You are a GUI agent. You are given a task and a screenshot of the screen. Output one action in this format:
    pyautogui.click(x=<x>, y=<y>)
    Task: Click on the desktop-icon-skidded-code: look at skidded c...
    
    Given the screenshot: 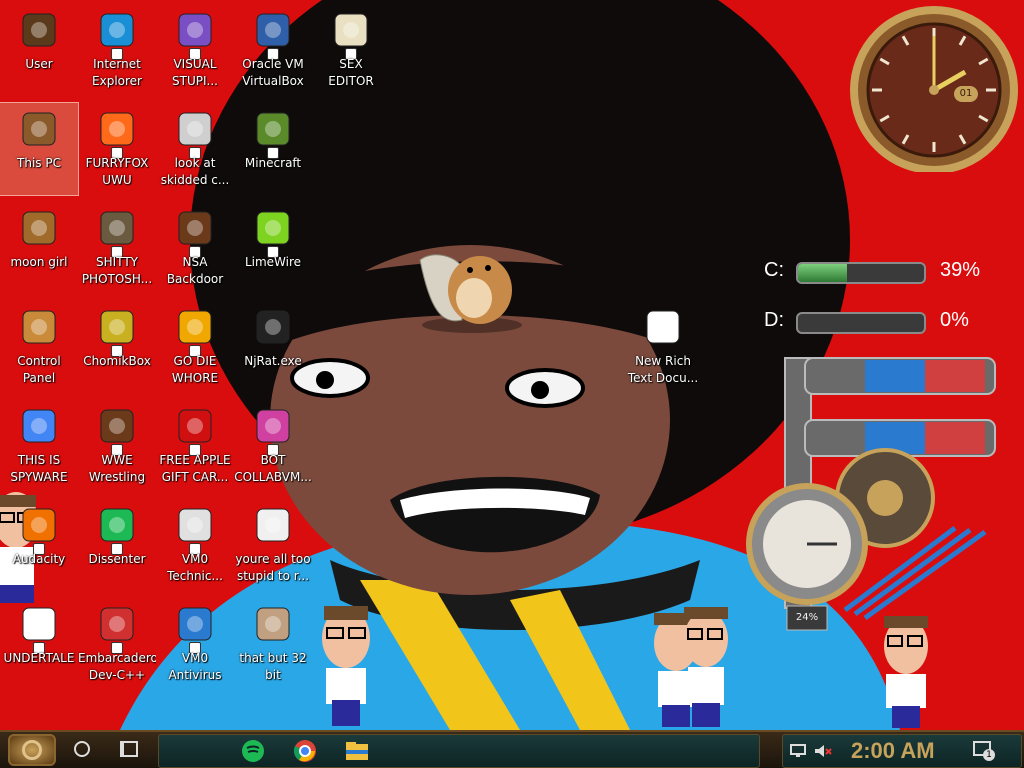 What is the action you would take?
    pyautogui.click(x=195, y=149)
    